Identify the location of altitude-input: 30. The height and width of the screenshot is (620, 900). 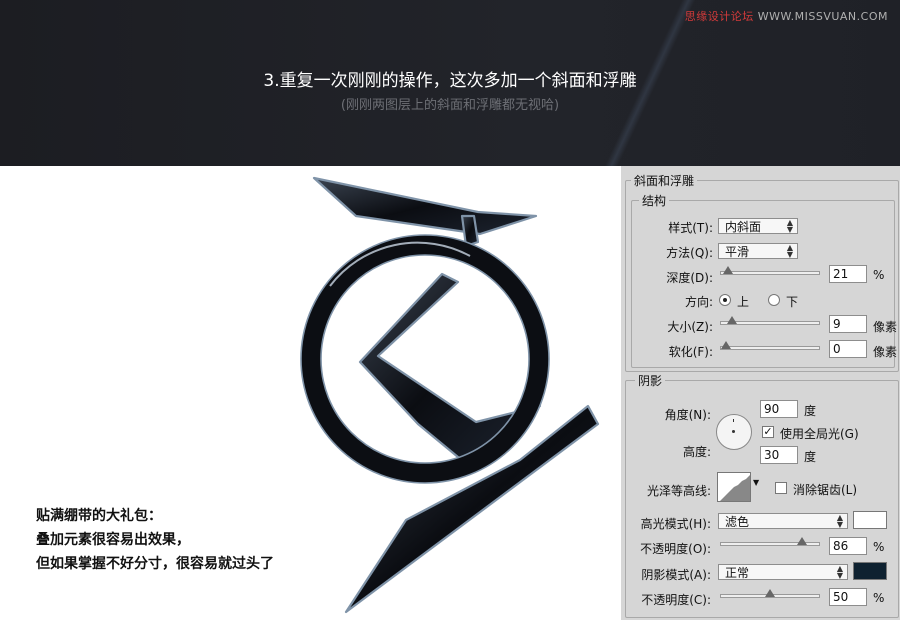
(779, 455).